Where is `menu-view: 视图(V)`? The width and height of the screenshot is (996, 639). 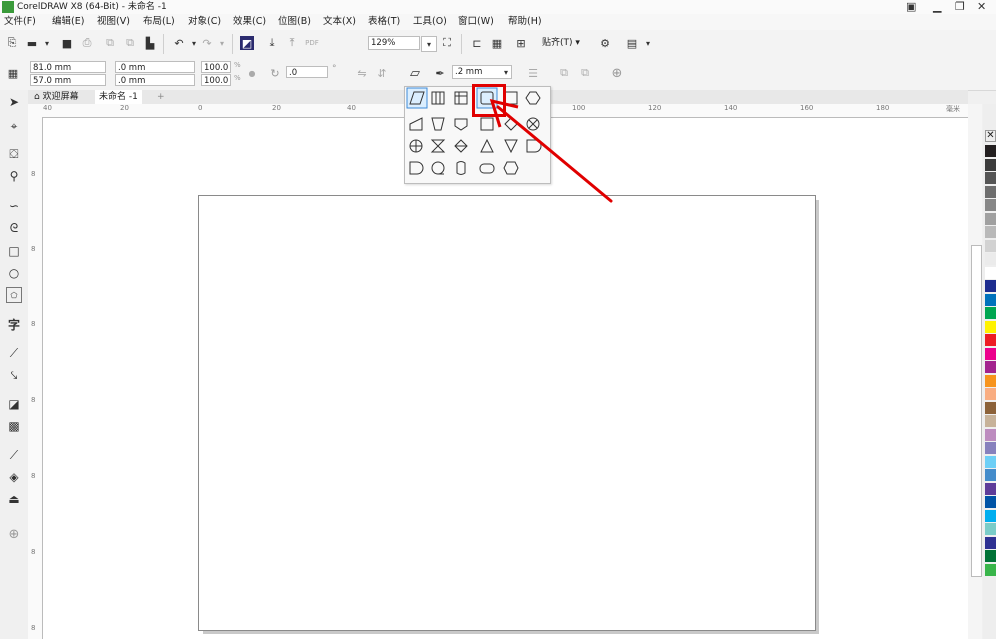 menu-view: 视图(V) is located at coordinates (113, 22).